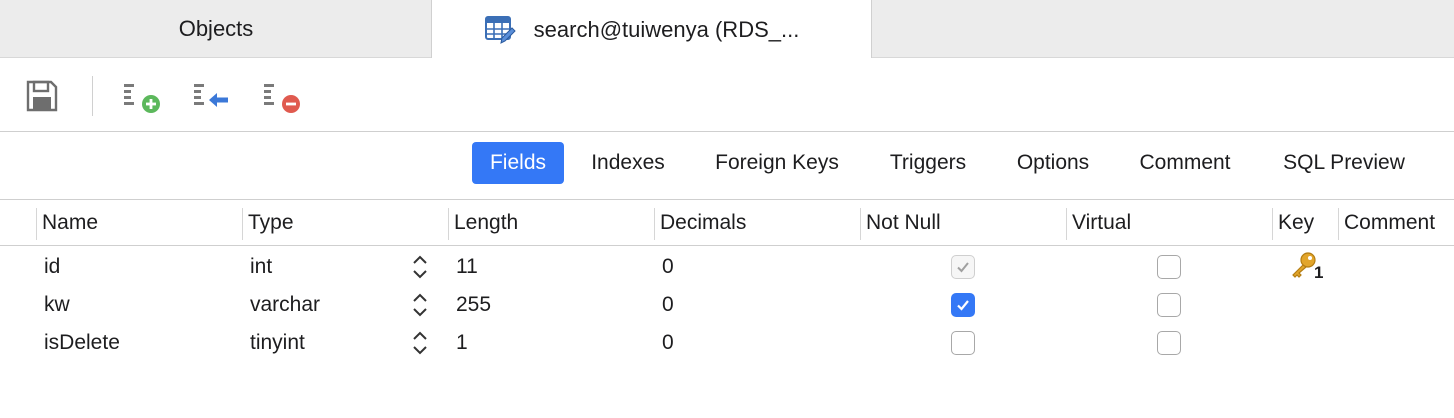  What do you see at coordinates (462, 343) in the screenshot?
I see `field-length-cell: 1` at bounding box center [462, 343].